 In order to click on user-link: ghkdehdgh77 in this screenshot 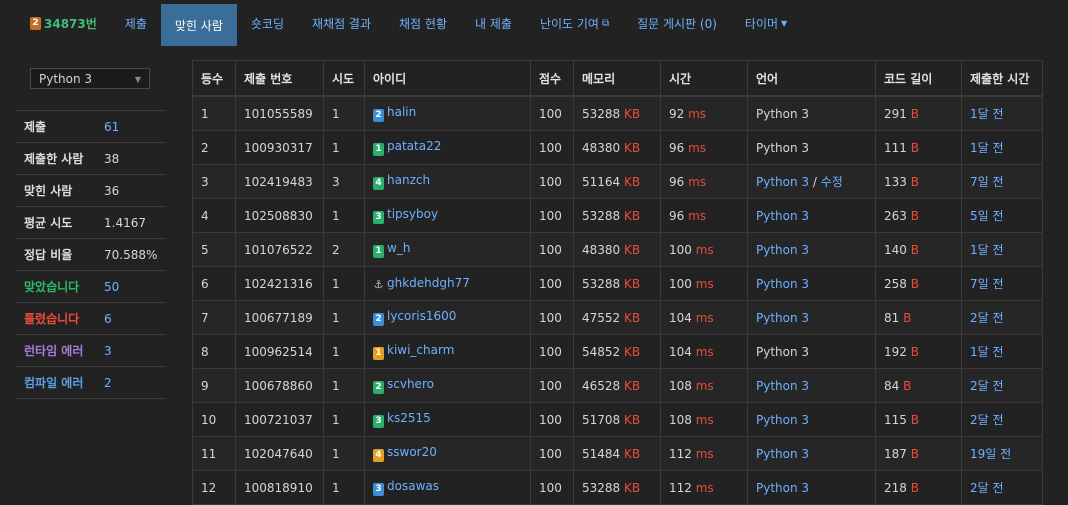, I will do `click(428, 283)`.